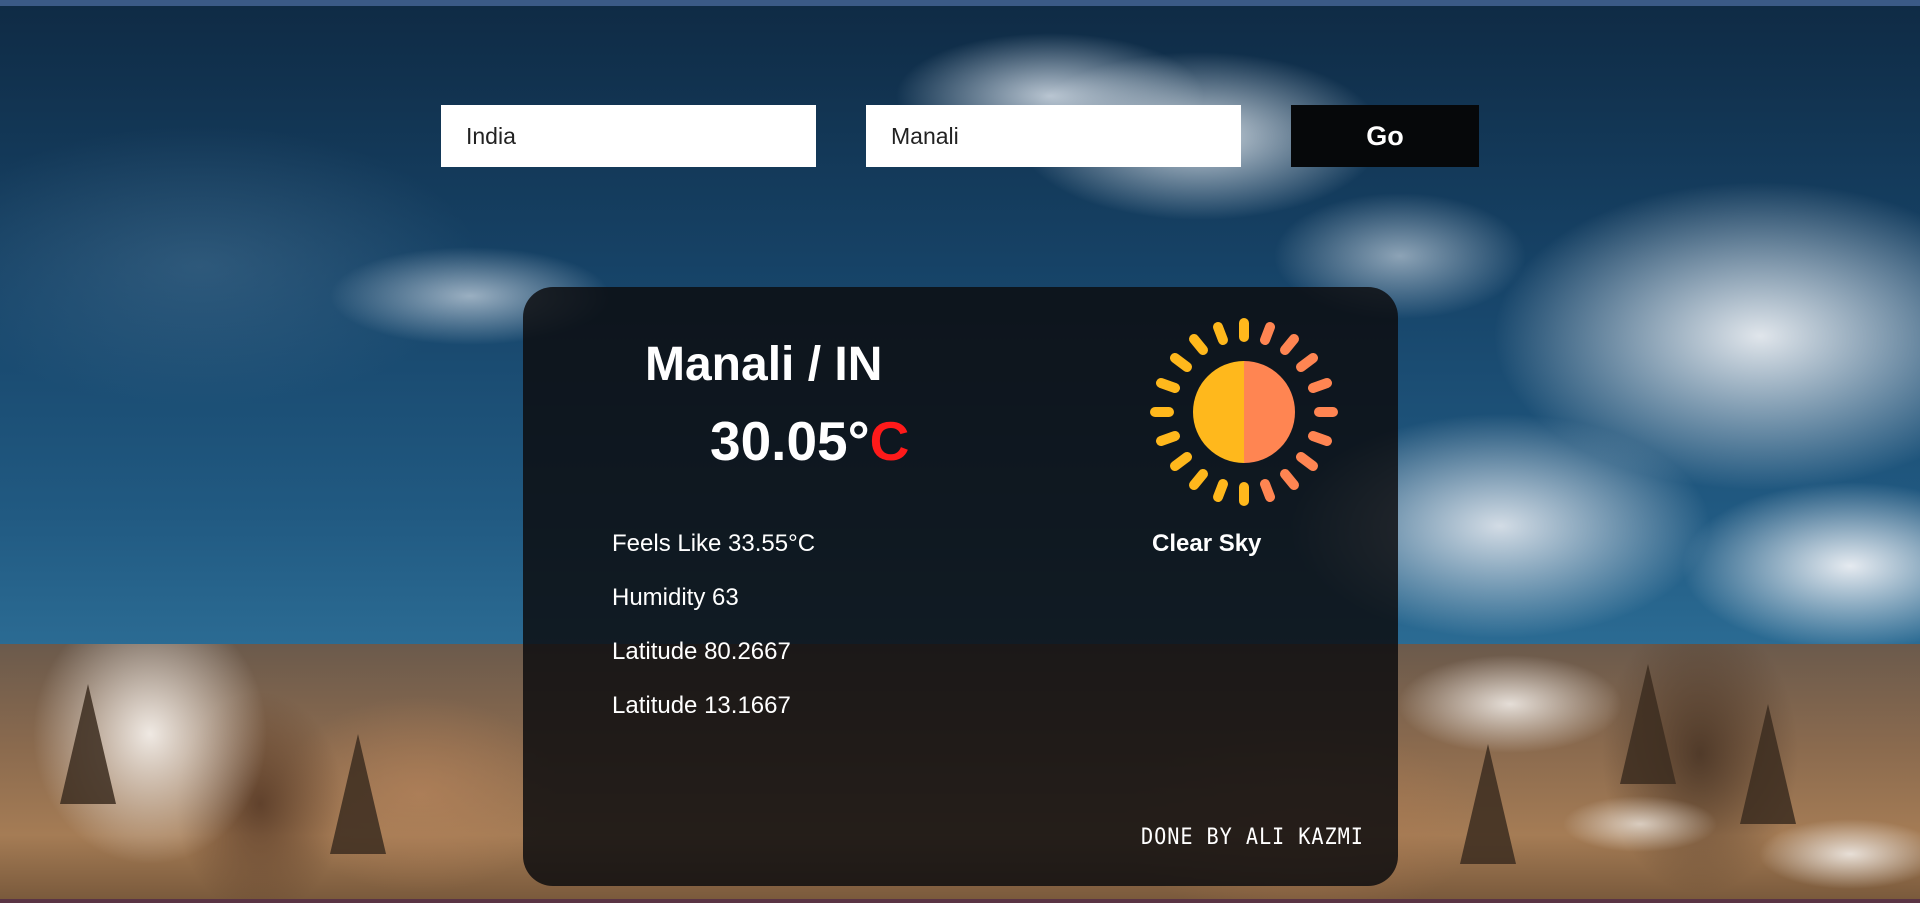 The width and height of the screenshot is (1920, 903). Describe the element at coordinates (714, 543) in the screenshot. I see `feels-like: Feels Like 33.55°C` at that location.